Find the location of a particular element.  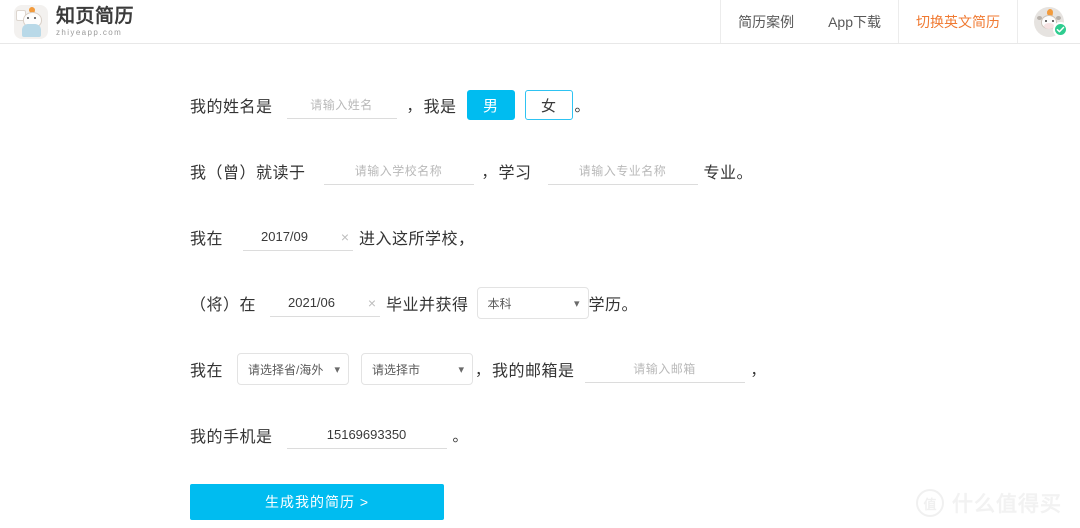

label-degree-suffix: 学历。 is located at coordinates (613, 305).